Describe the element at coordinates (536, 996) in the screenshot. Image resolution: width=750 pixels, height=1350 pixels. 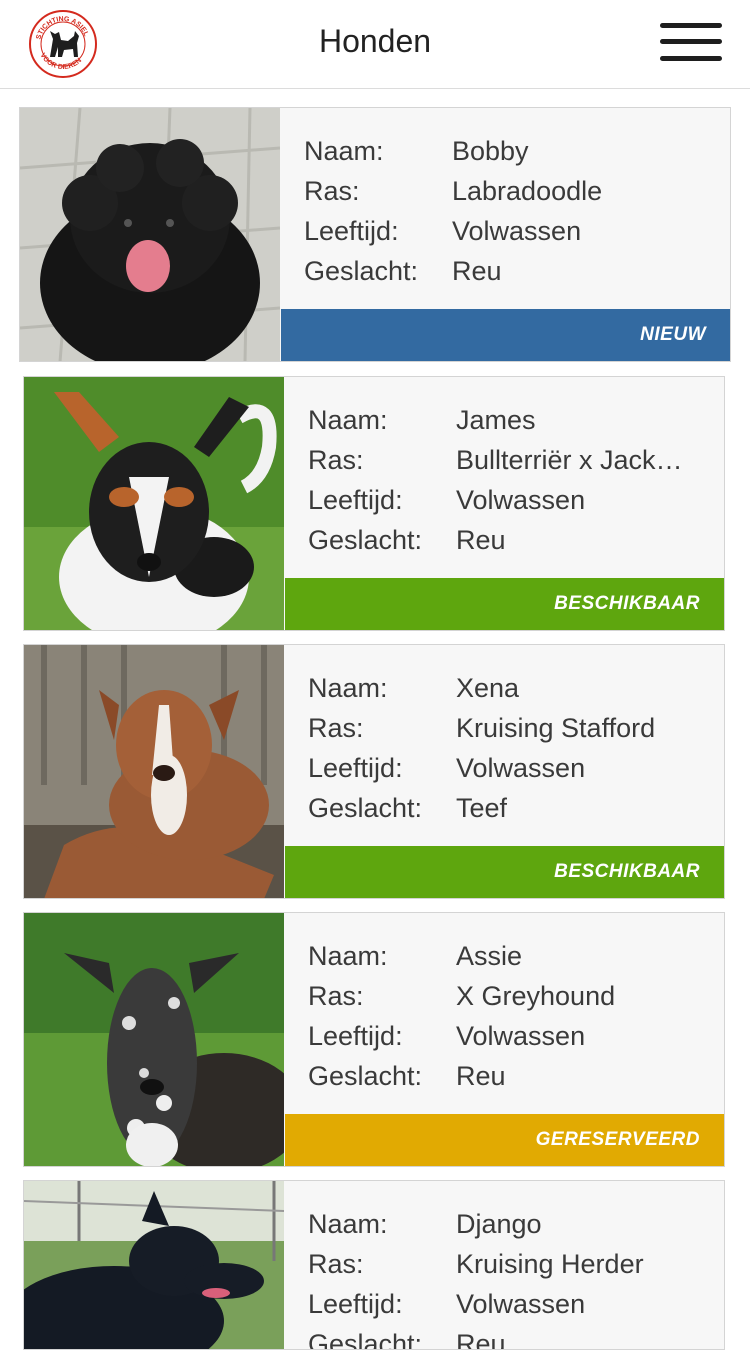
I see `dog-breed: X Greyhound` at that location.